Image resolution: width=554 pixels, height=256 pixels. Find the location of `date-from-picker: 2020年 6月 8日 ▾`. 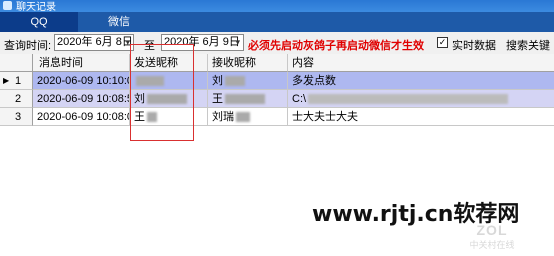

date-from-picker: 2020年 6月 8日 ▾ is located at coordinates (94, 42).